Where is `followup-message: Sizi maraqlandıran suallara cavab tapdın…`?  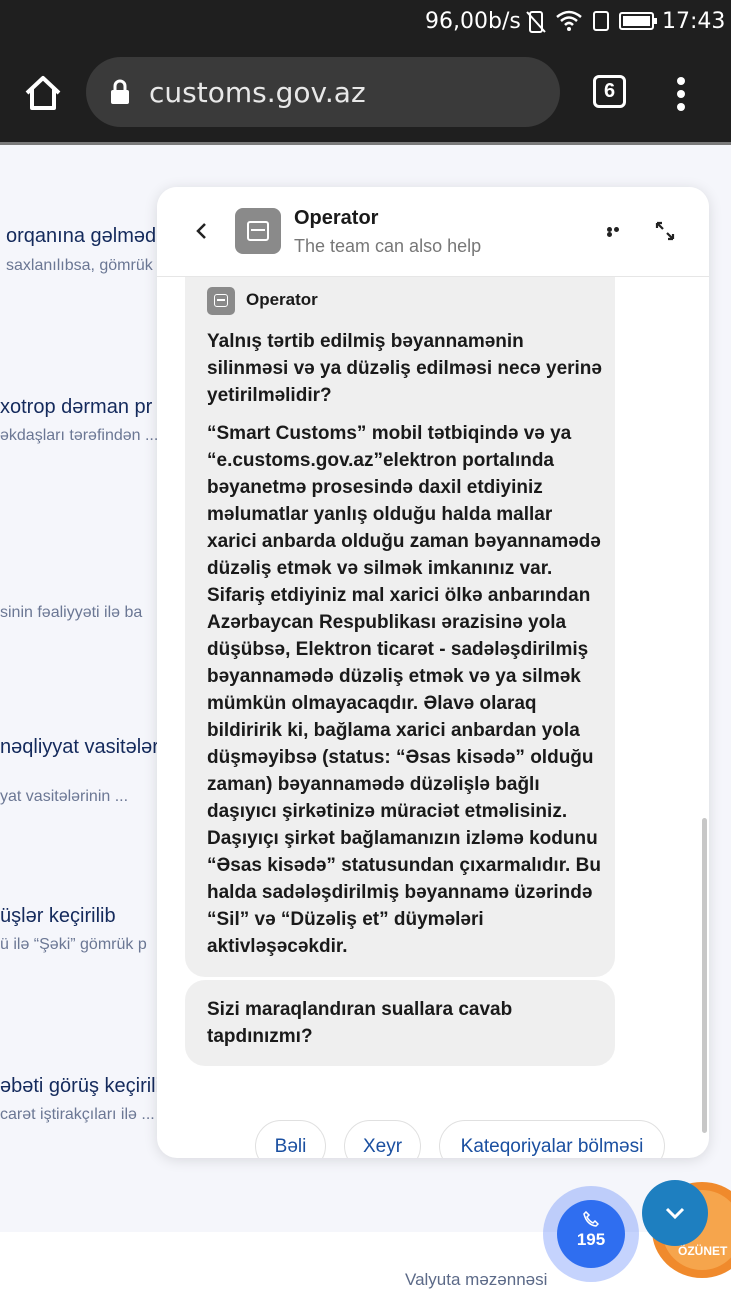 followup-message: Sizi maraqlandıran suallara cavab tapdın… is located at coordinates (400, 1023).